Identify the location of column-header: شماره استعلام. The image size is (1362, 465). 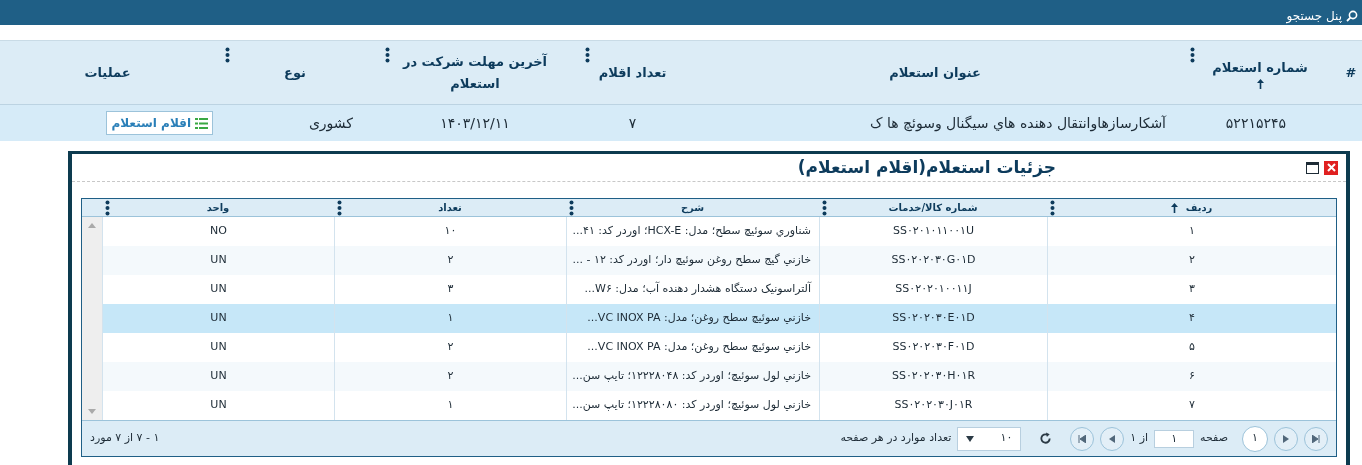
(1260, 67).